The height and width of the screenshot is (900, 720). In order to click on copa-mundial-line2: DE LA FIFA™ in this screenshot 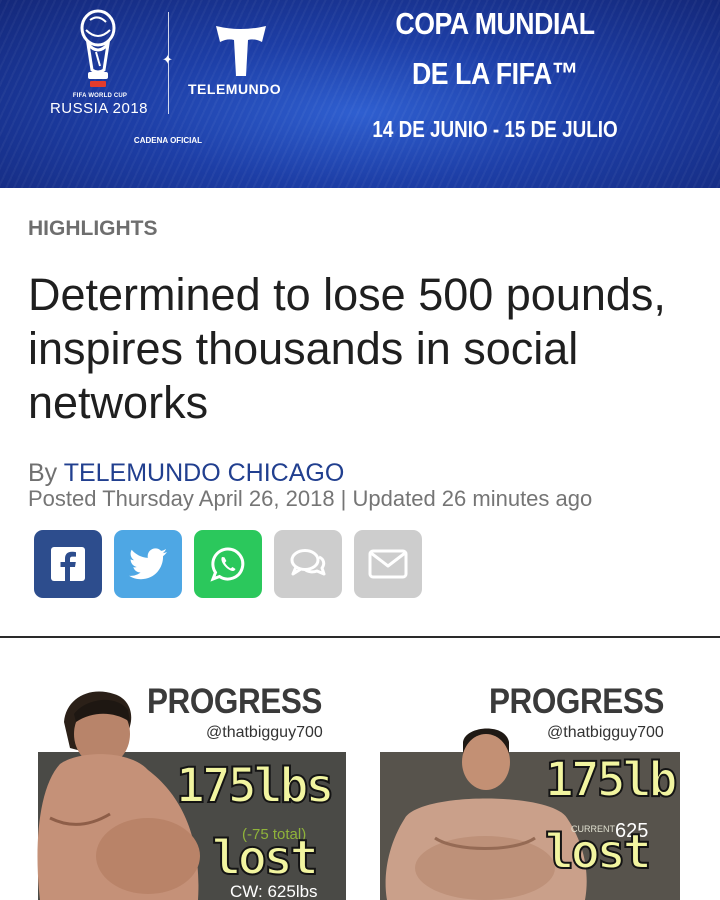, I will do `click(495, 73)`.